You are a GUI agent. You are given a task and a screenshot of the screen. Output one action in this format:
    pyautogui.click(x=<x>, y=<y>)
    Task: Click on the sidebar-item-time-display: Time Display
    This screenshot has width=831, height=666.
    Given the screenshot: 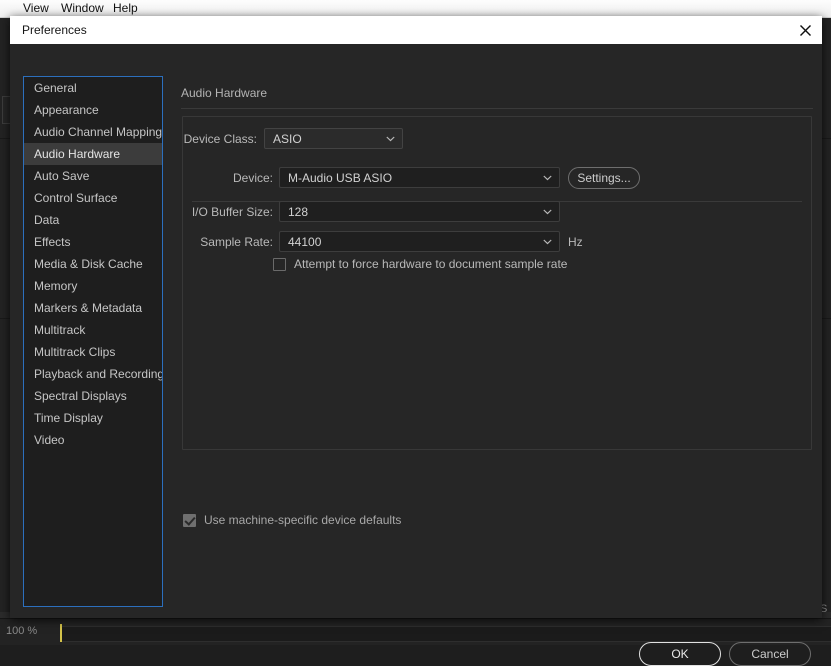 What is the action you would take?
    pyautogui.click(x=93, y=418)
    